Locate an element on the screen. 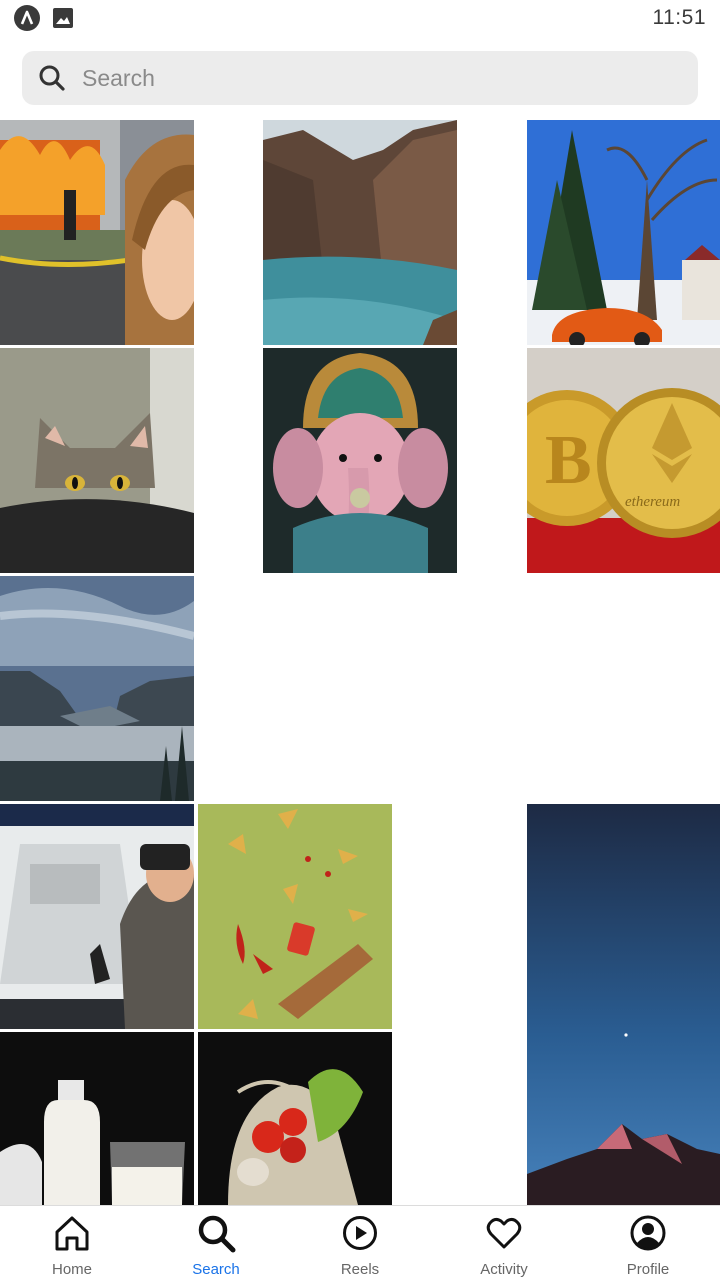 The width and height of the screenshot is (720, 1280). bottom-nav: Home Search Reels Activity Profile is located at coordinates (360, 1242).